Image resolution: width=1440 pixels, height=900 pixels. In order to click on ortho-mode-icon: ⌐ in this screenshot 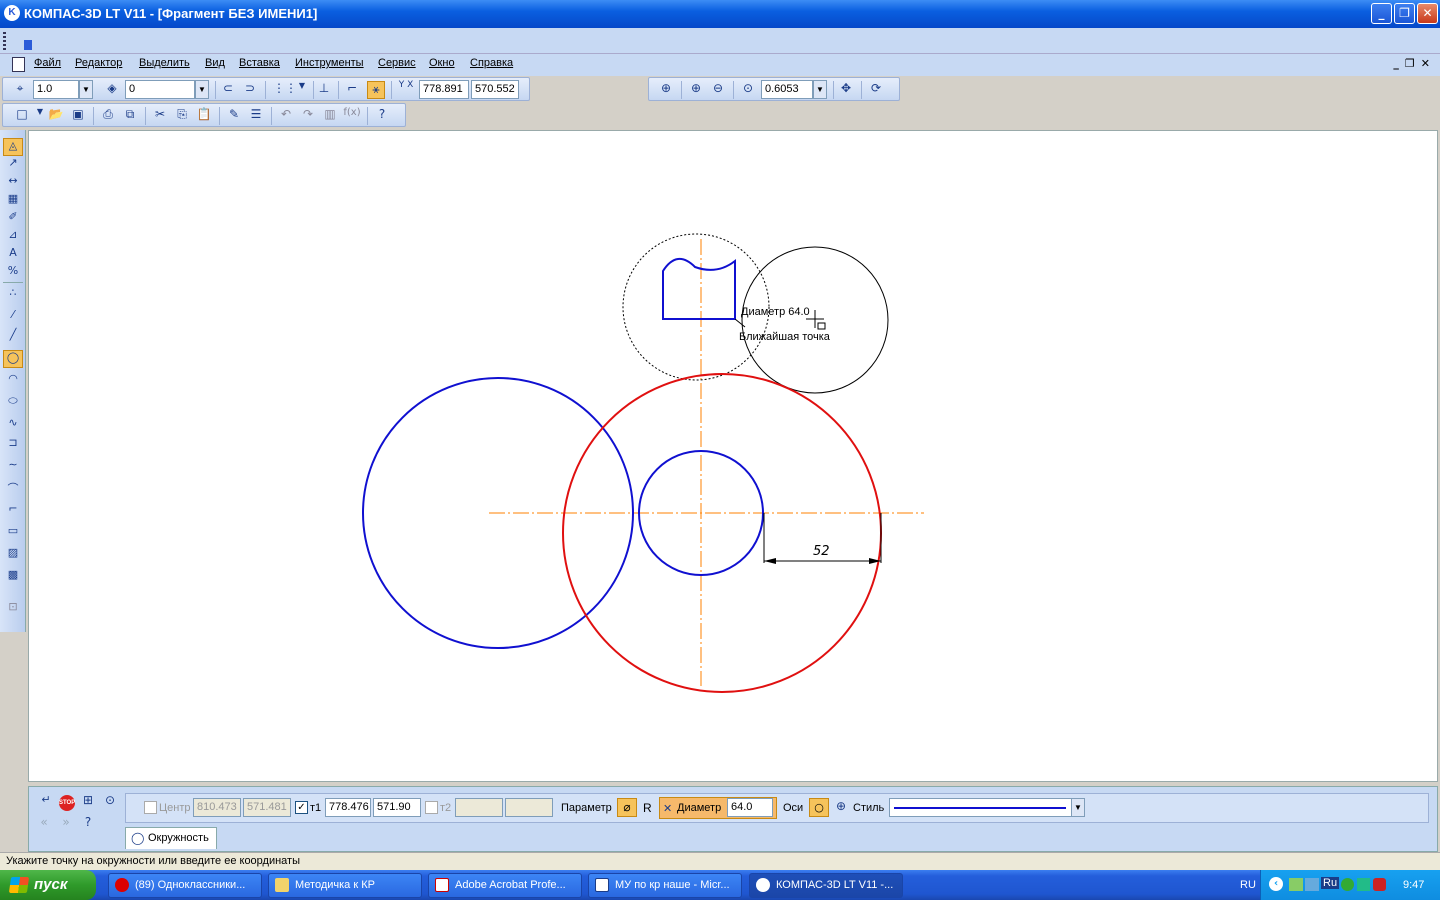, I will do `click(352, 90)`.